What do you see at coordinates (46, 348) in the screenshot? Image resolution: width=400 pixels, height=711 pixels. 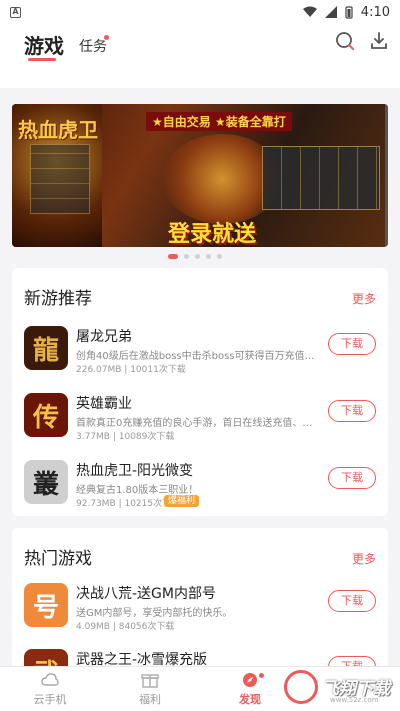 I see `game-icon: 龍` at bounding box center [46, 348].